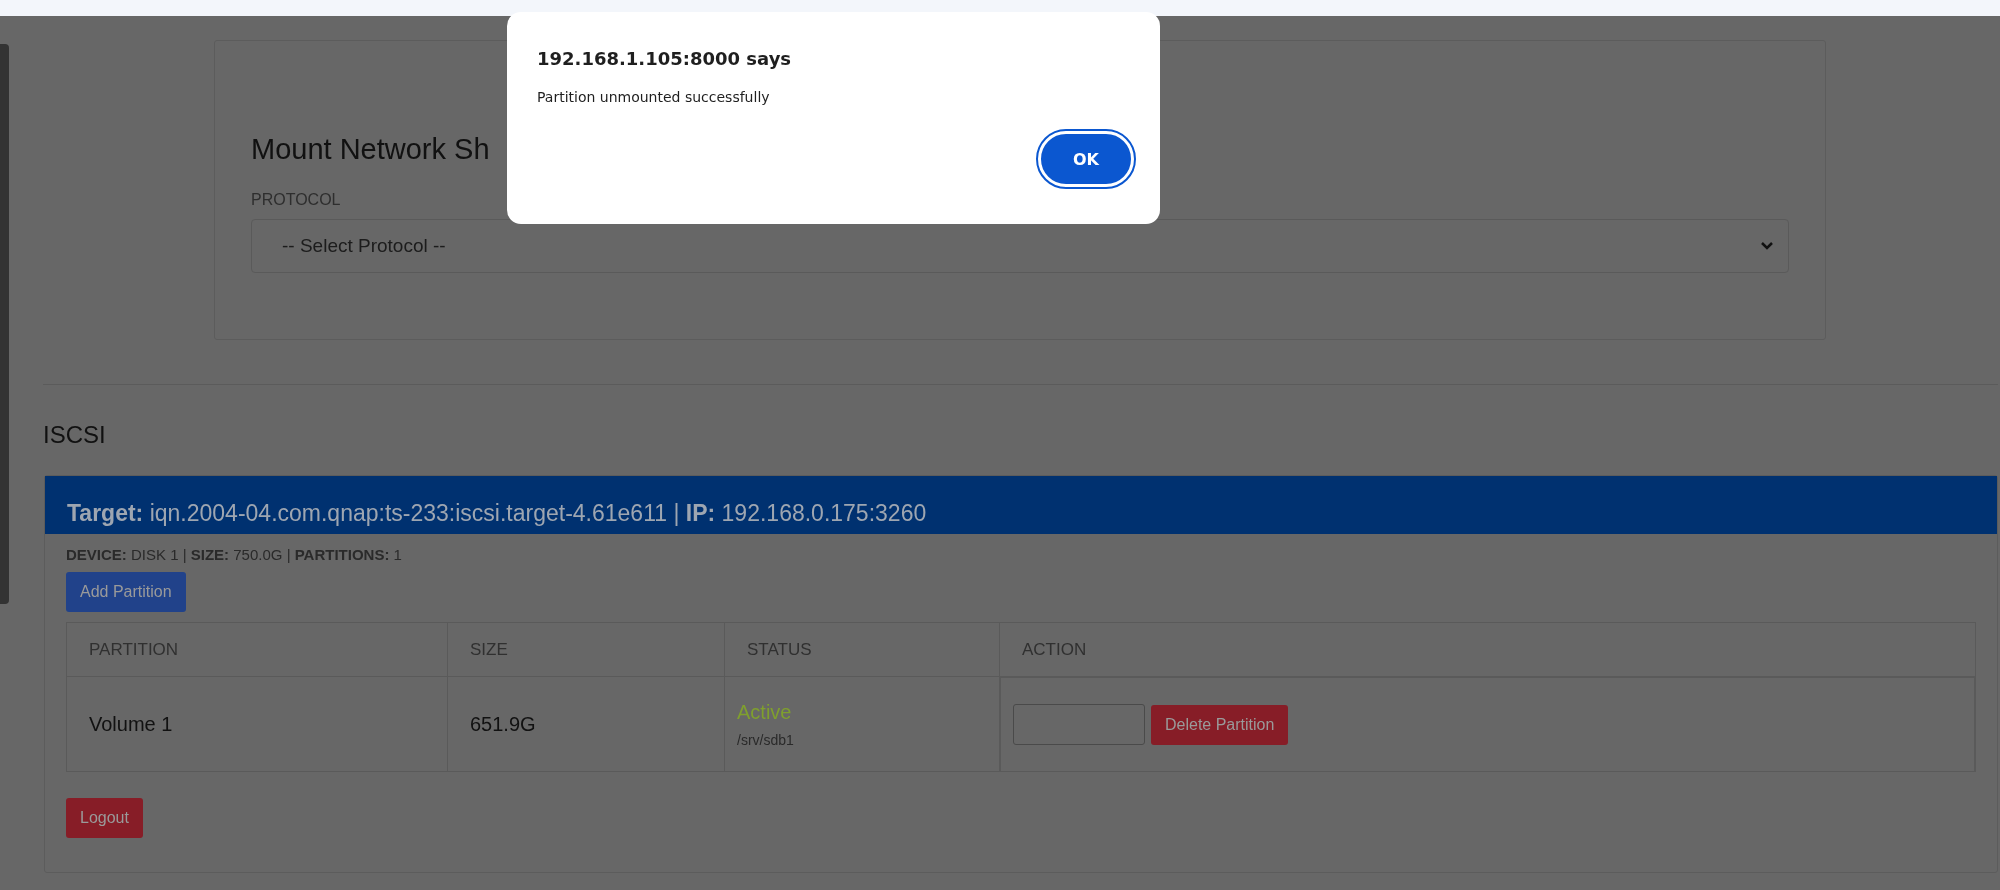 The width and height of the screenshot is (2000, 890). What do you see at coordinates (654, 97) in the screenshot?
I see `dialog-message: Partition unmounted successfully` at bounding box center [654, 97].